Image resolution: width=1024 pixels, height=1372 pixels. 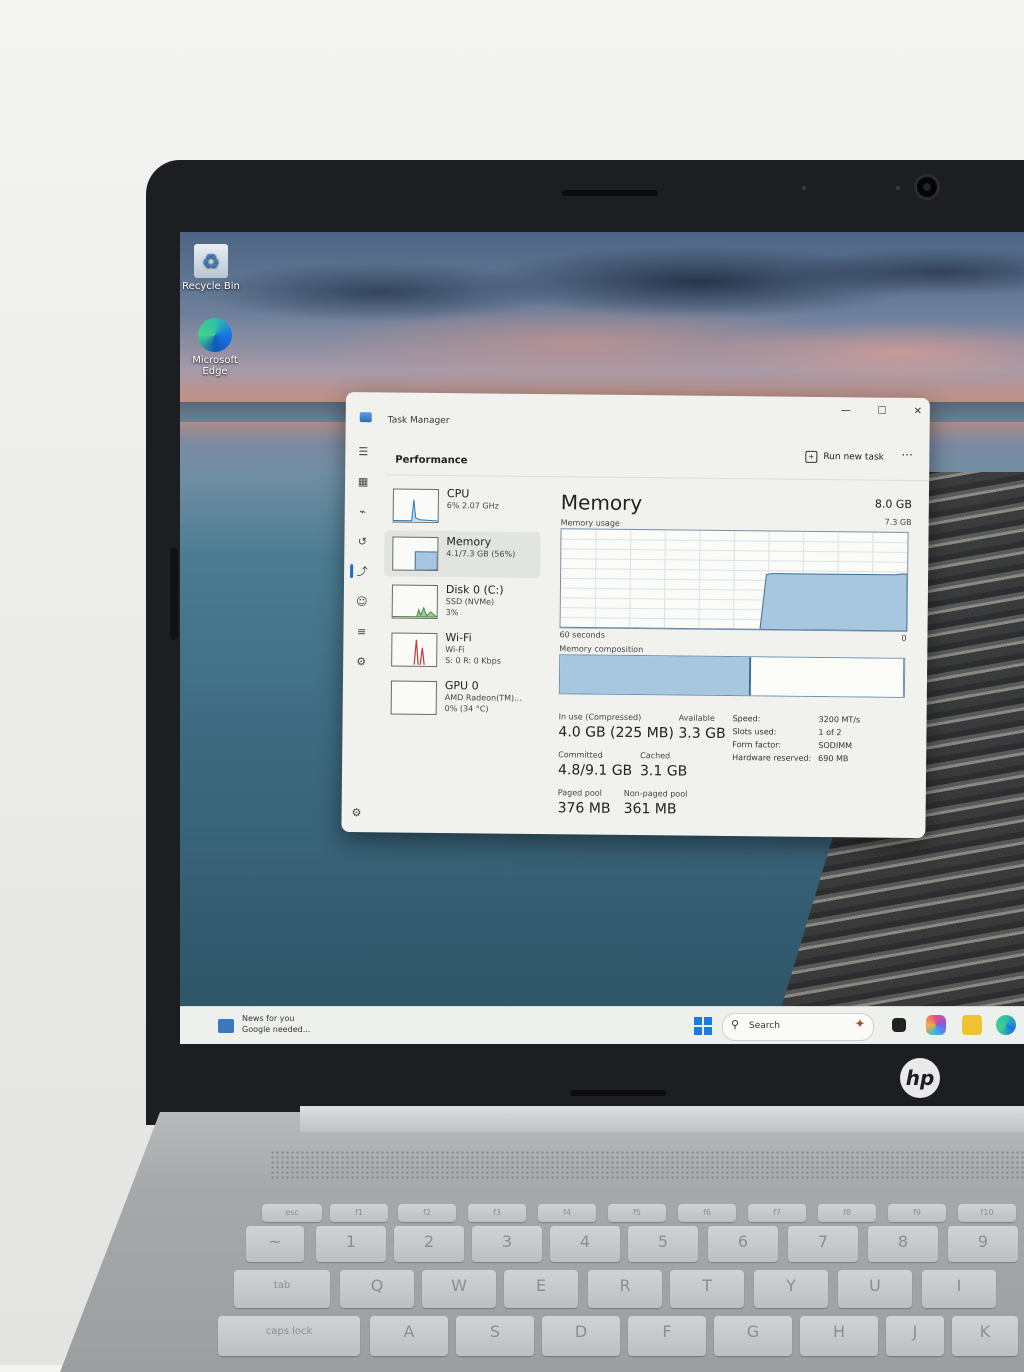 I want to click on minimize-icon: —, so click(x=846, y=411).